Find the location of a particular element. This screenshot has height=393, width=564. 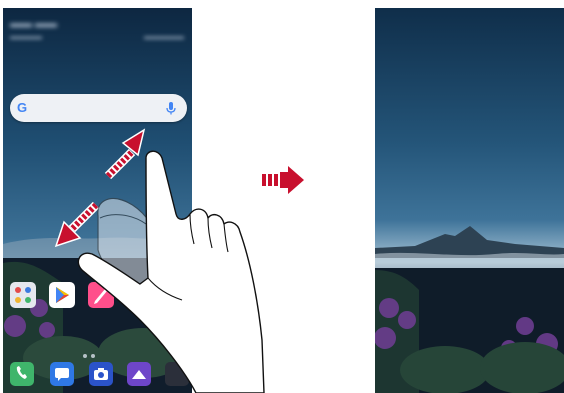

apps-icon is located at coordinates (177, 374).